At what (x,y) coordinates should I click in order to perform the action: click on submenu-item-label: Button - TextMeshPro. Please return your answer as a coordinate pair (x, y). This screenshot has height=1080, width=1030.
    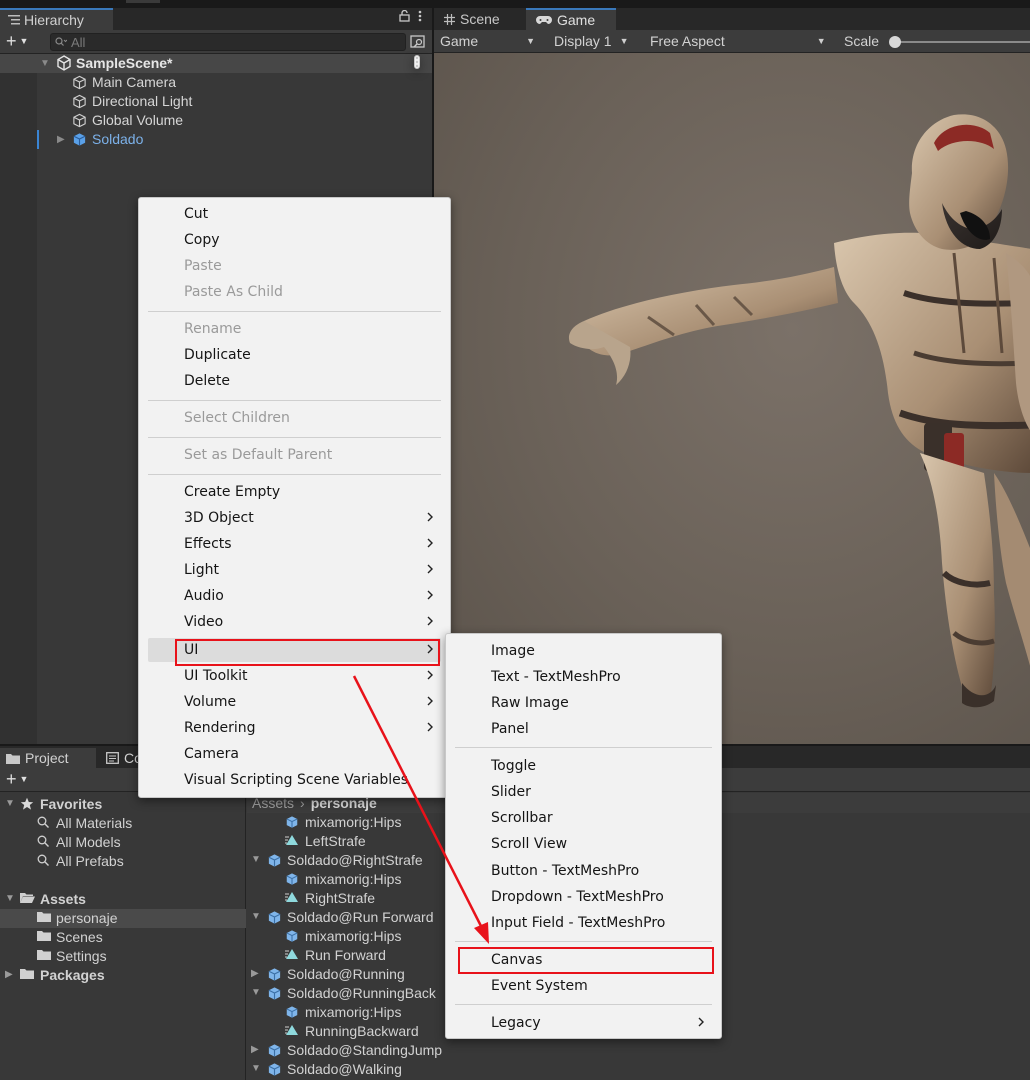
    Looking at the image, I should click on (565, 871).